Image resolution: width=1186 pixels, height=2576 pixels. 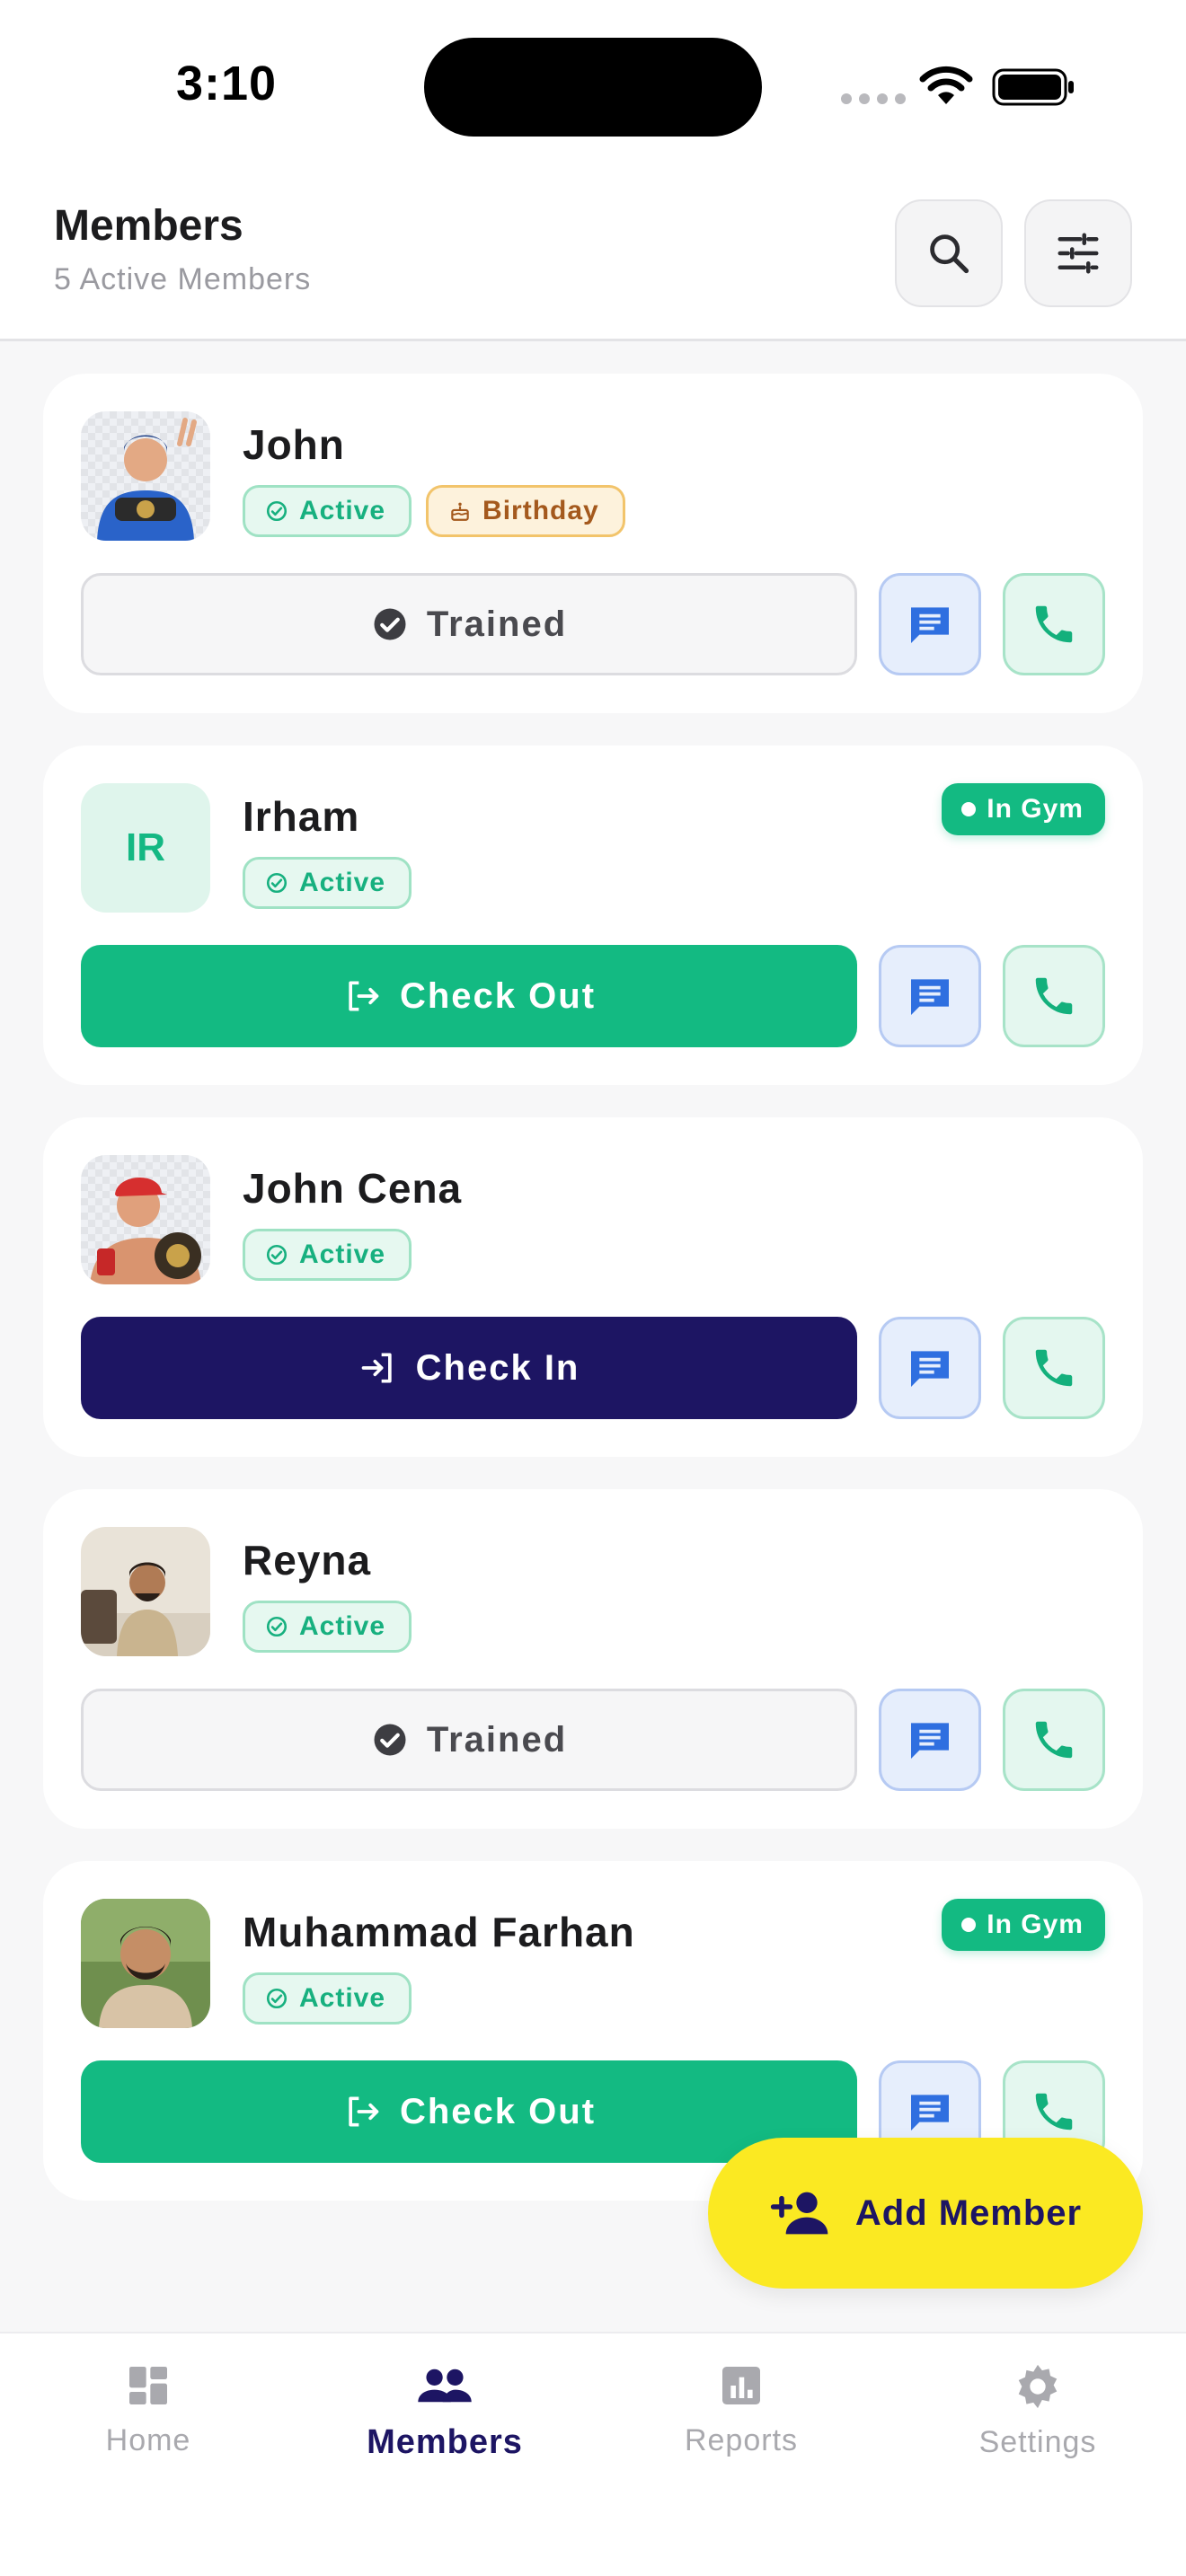 I want to click on member-card: IR Irham In Gym Active Check Out, so click(x=593, y=915).